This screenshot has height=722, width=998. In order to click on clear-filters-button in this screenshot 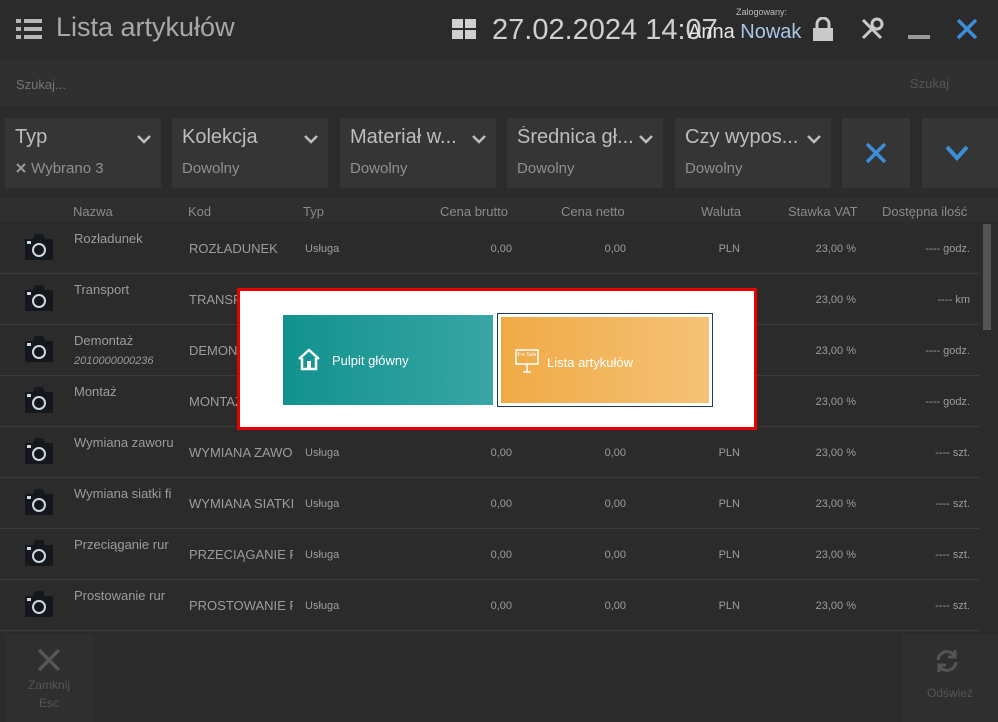, I will do `click(876, 153)`.